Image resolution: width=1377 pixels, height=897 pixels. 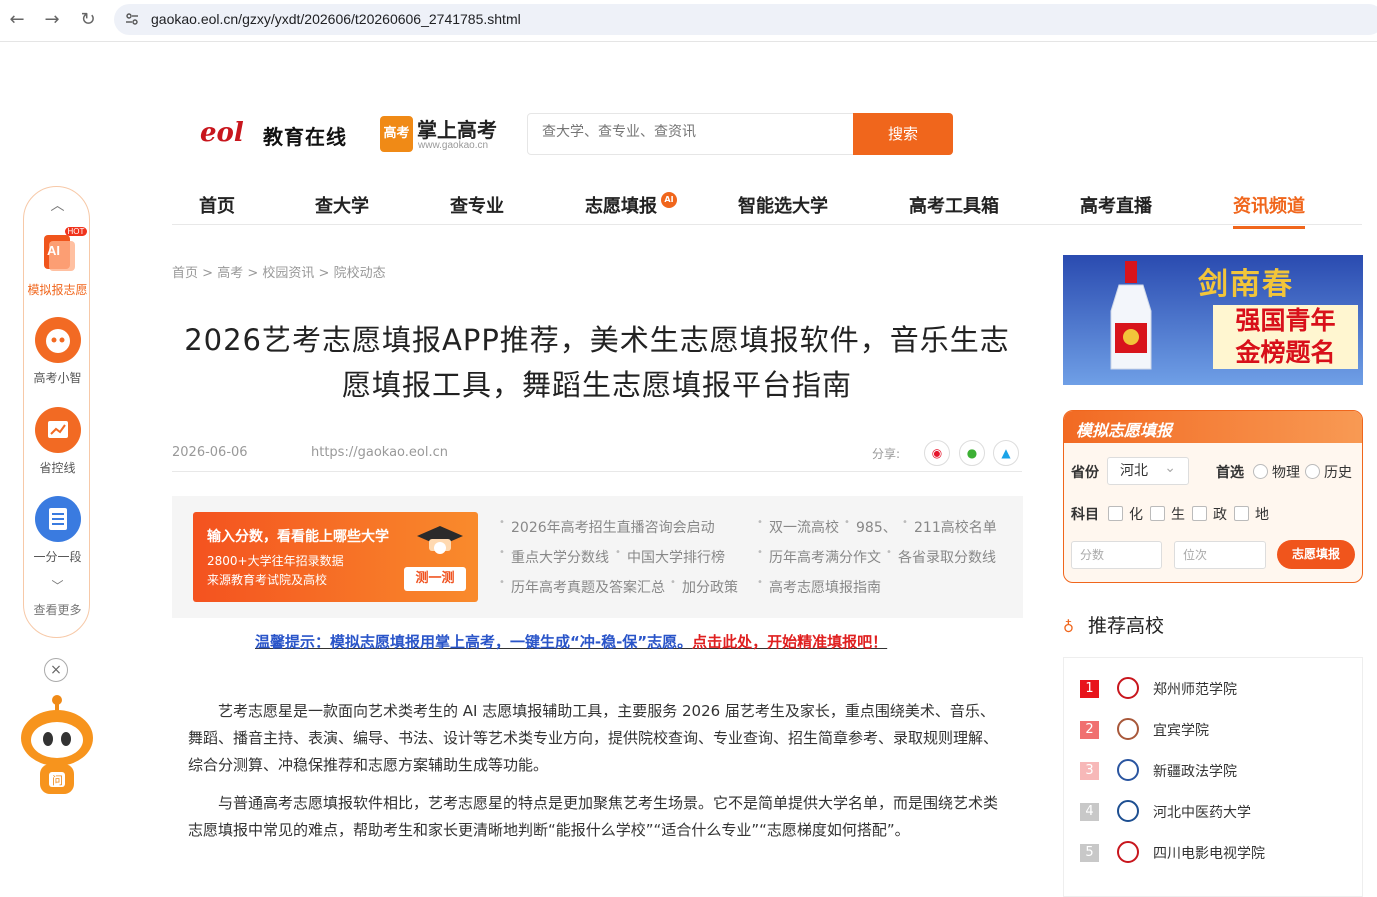 What do you see at coordinates (298, 537) in the screenshot?
I see `banner-title: 输入分数，看看能上哪些大学` at bounding box center [298, 537].